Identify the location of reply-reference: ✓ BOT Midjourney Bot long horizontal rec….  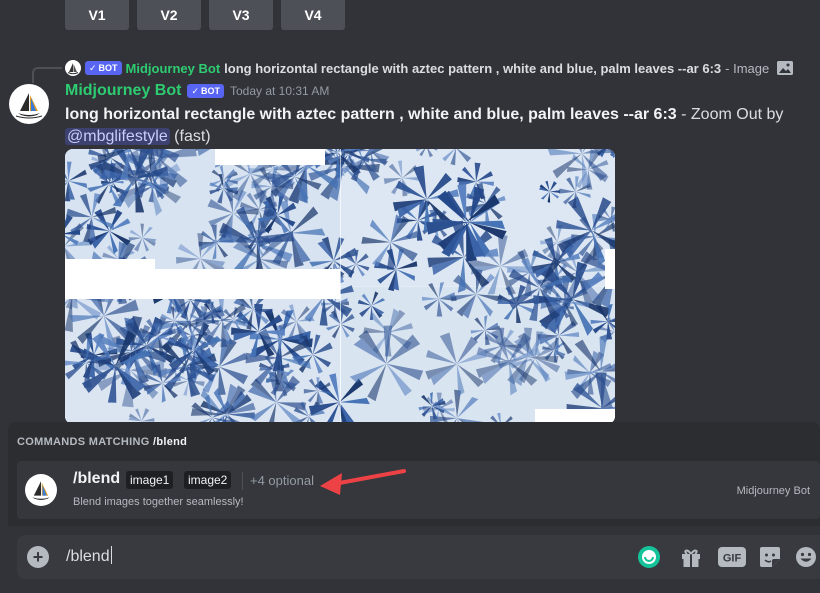
(442, 68).